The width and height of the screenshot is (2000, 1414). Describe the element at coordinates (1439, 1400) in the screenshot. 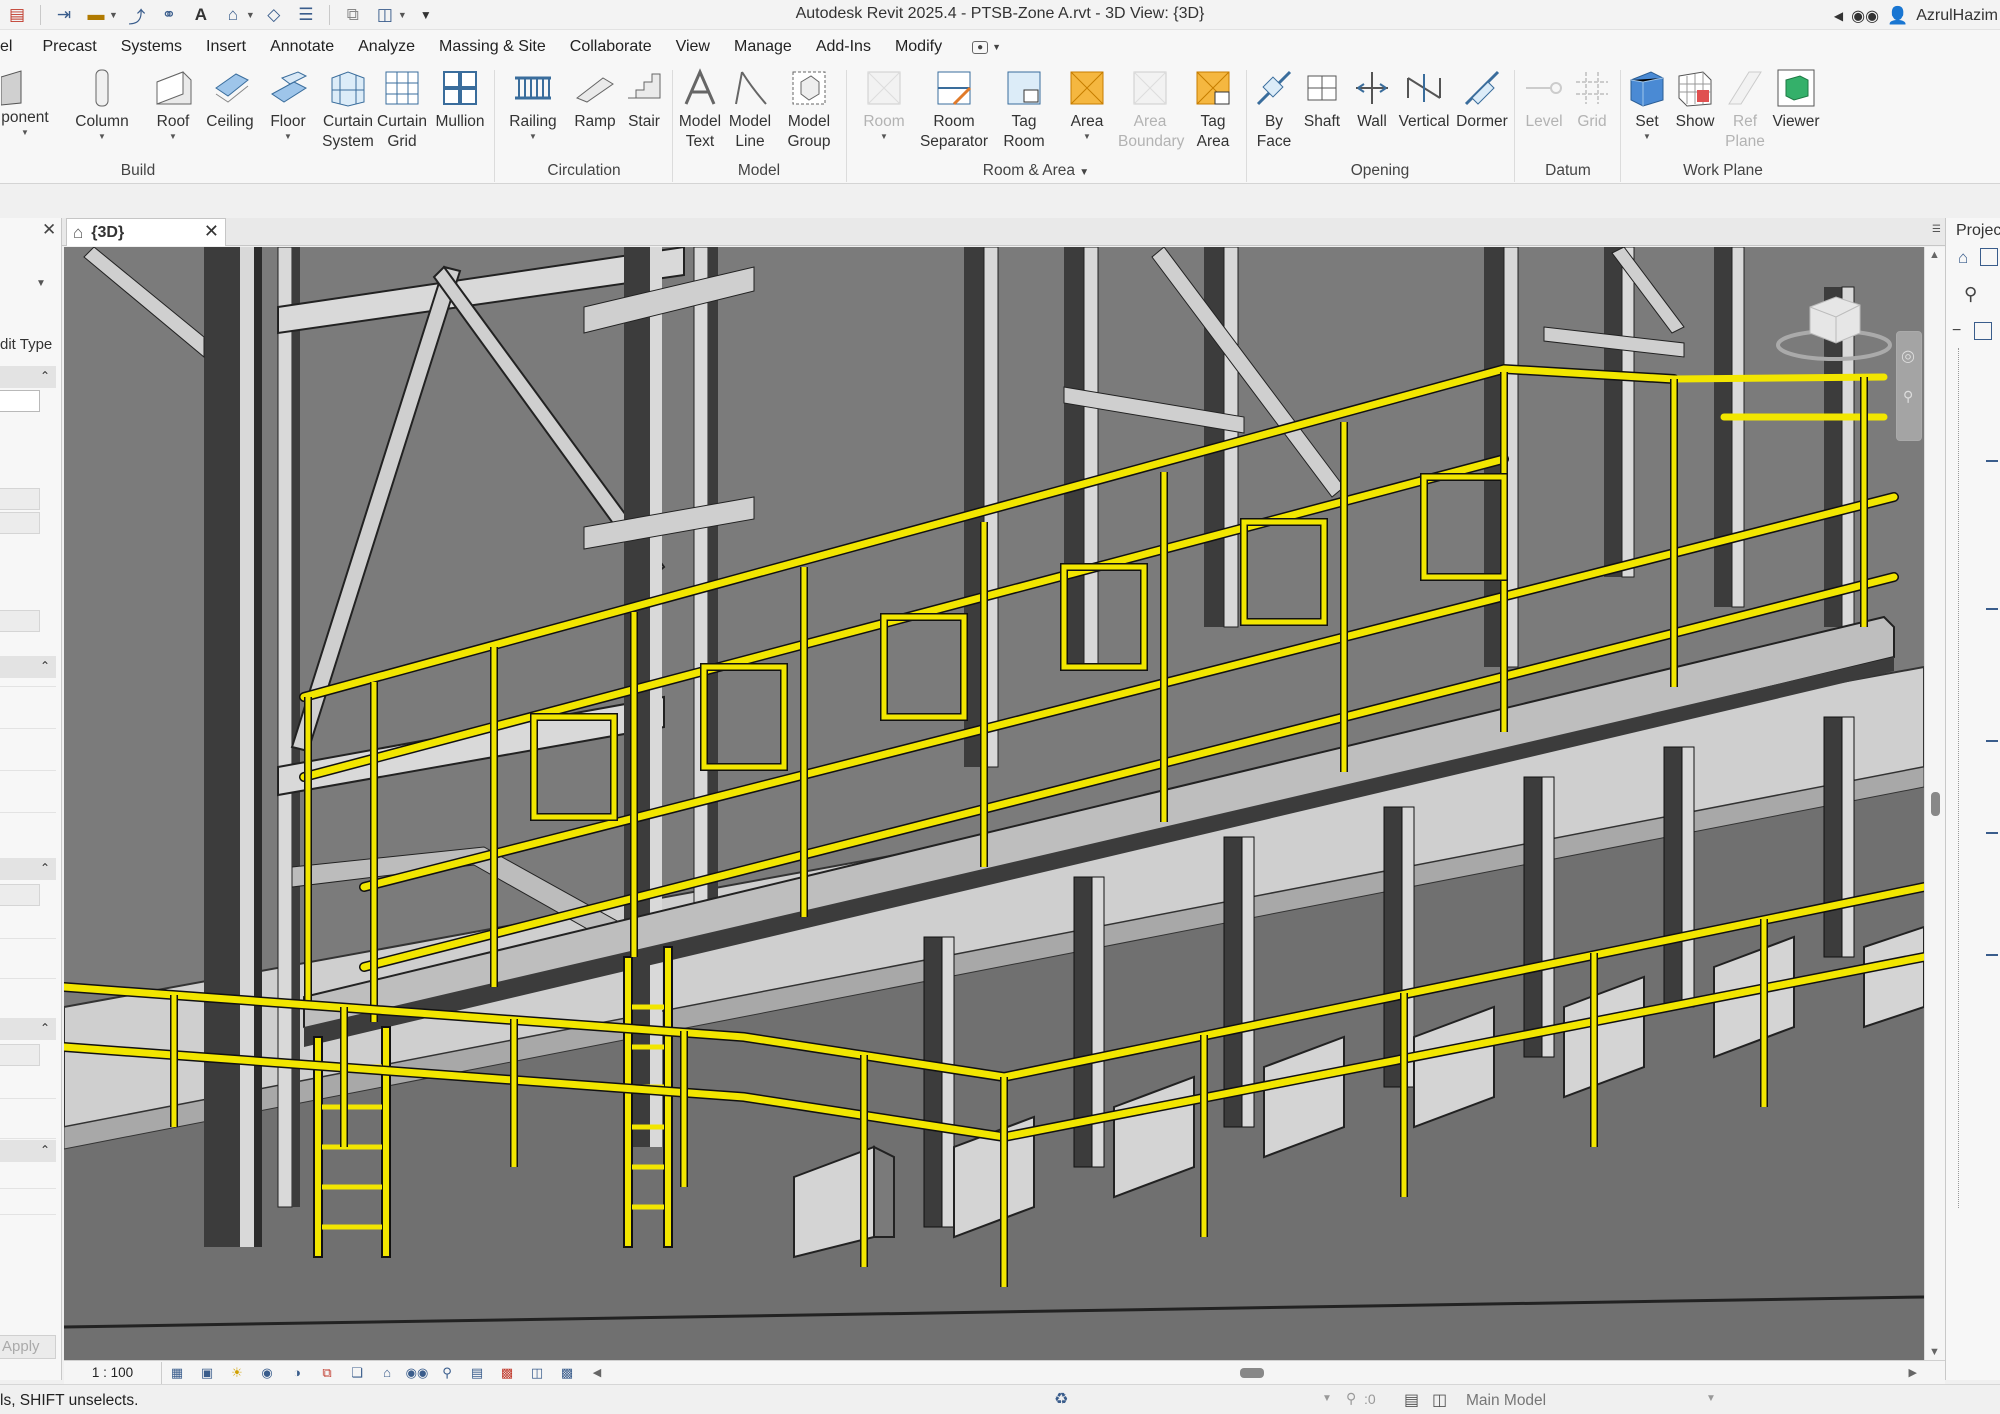

I see `editable-only-icon: ◫` at that location.